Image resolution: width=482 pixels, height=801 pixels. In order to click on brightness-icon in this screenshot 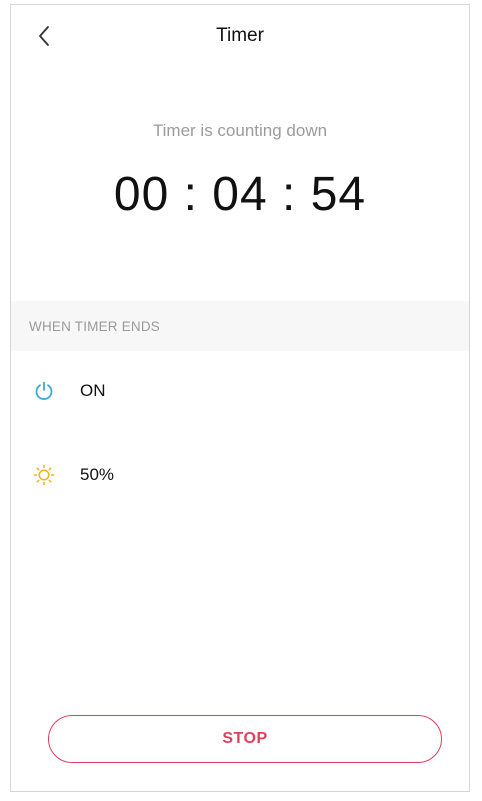, I will do `click(44, 475)`.